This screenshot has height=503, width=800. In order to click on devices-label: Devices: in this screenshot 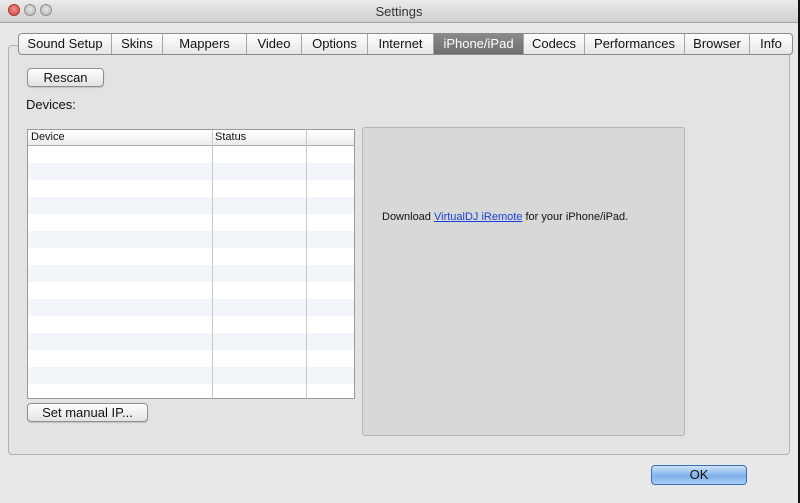, I will do `click(51, 104)`.